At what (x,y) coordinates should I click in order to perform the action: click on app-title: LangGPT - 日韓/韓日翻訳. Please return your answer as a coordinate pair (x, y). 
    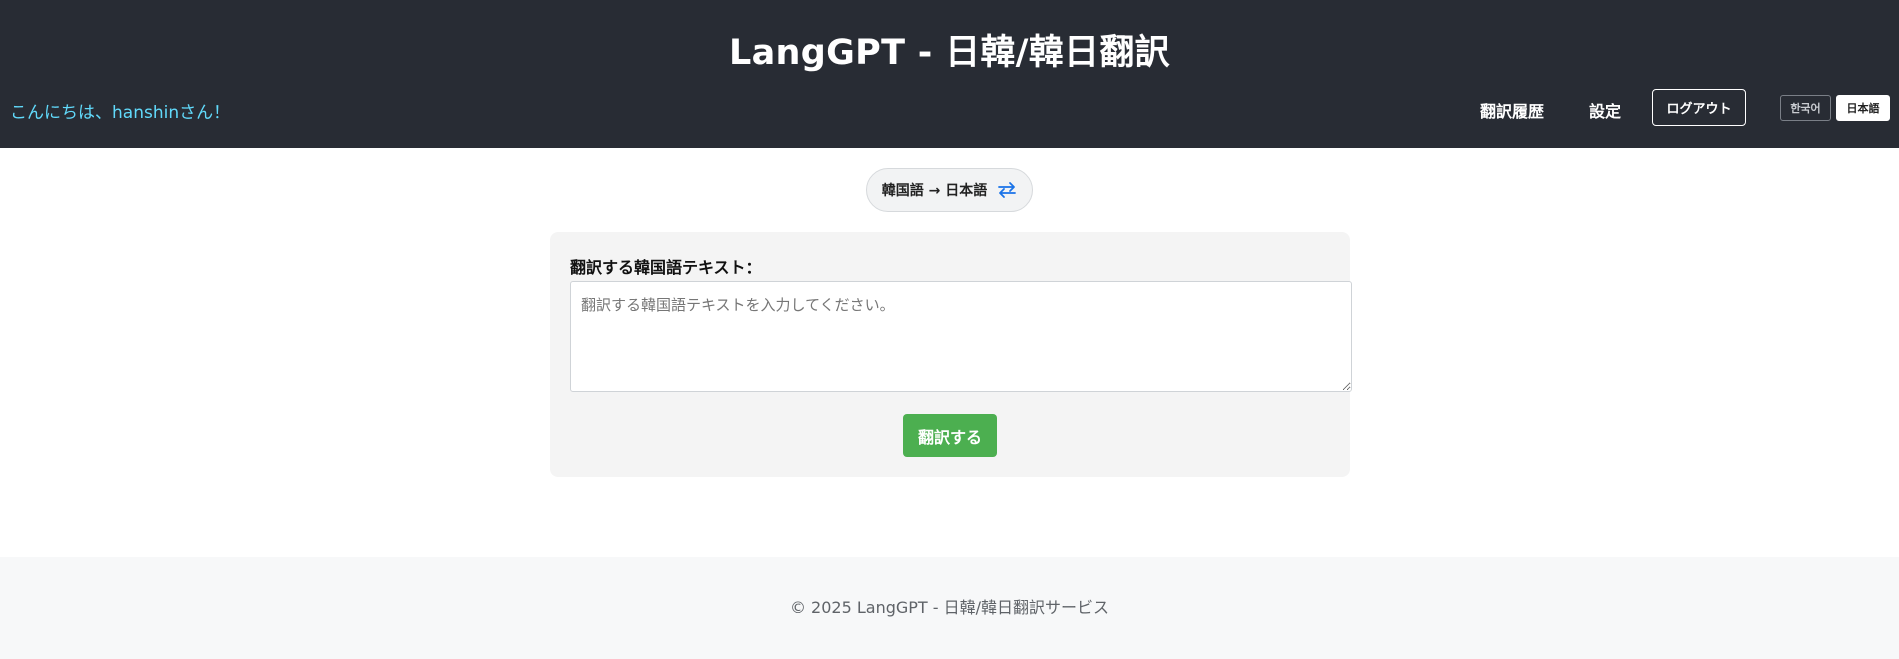
    Looking at the image, I should click on (949, 53).